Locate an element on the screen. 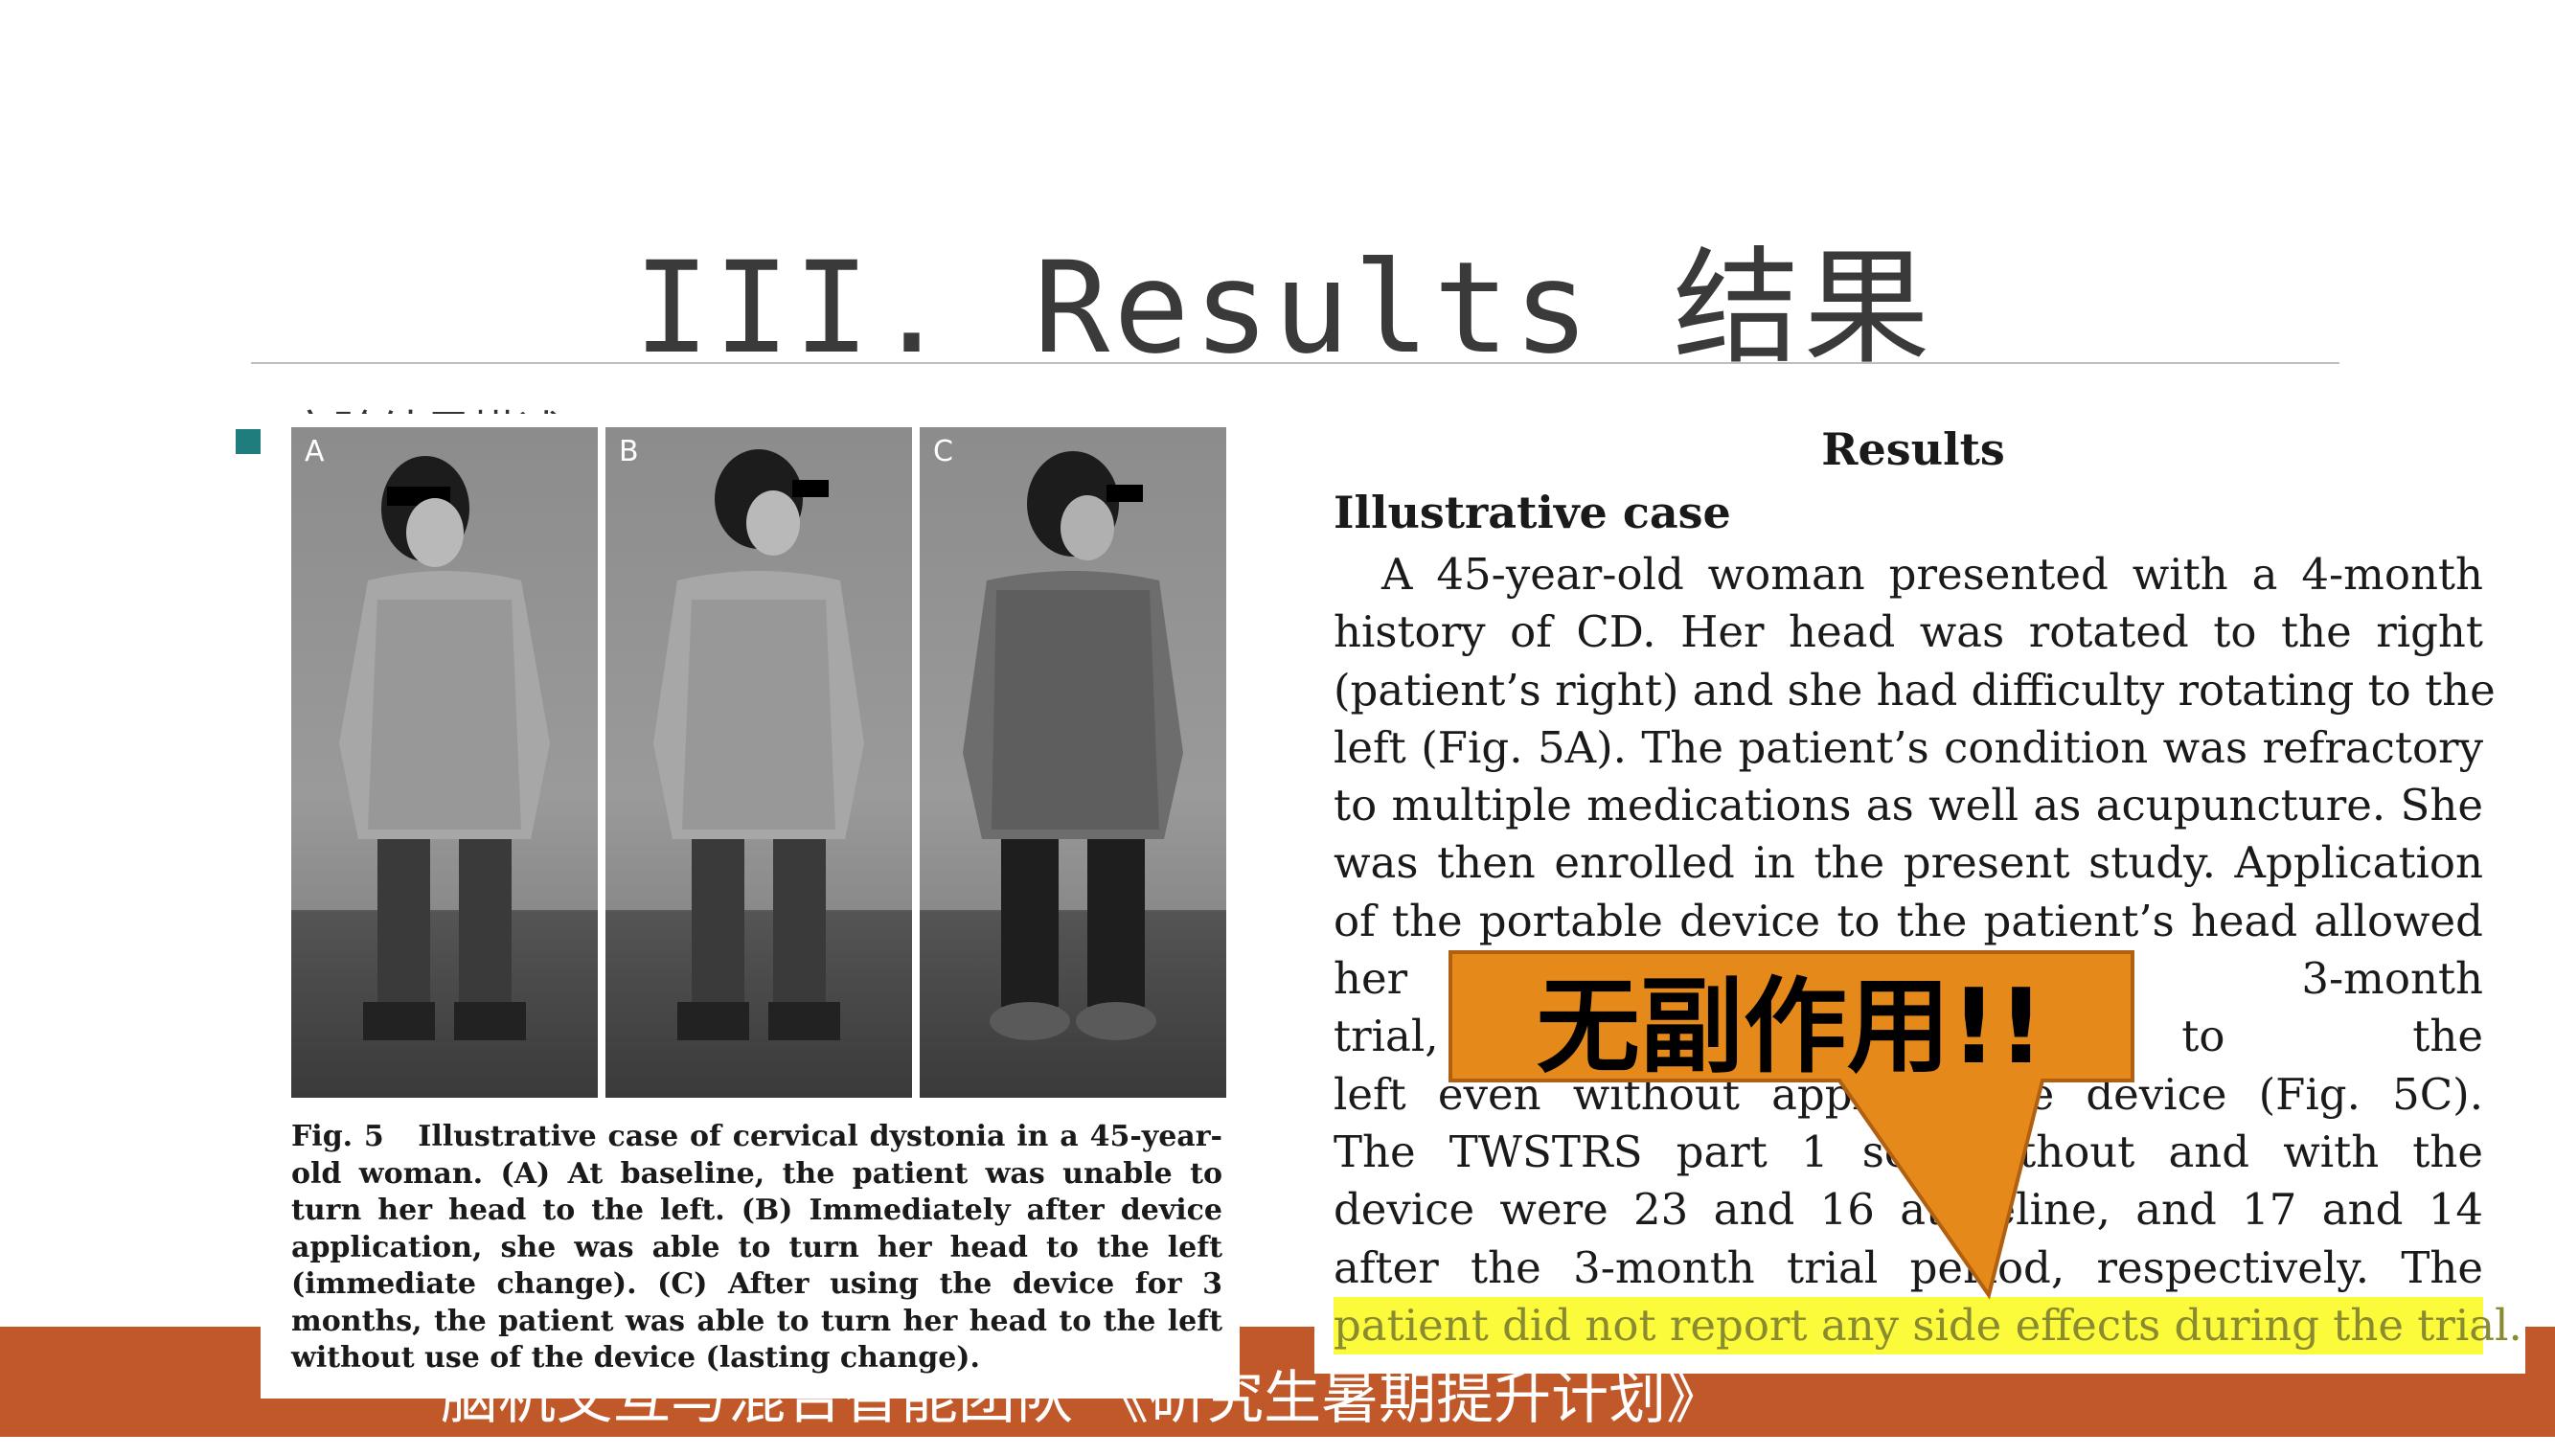 The image size is (2555, 1456). bullet-marker is located at coordinates (249, 442).